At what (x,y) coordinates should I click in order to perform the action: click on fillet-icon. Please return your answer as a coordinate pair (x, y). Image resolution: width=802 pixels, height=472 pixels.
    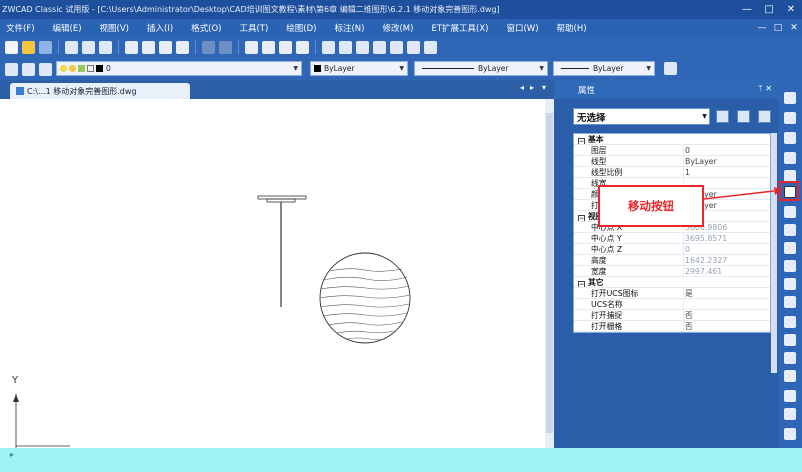
    Looking at the image, I should click on (790, 396).